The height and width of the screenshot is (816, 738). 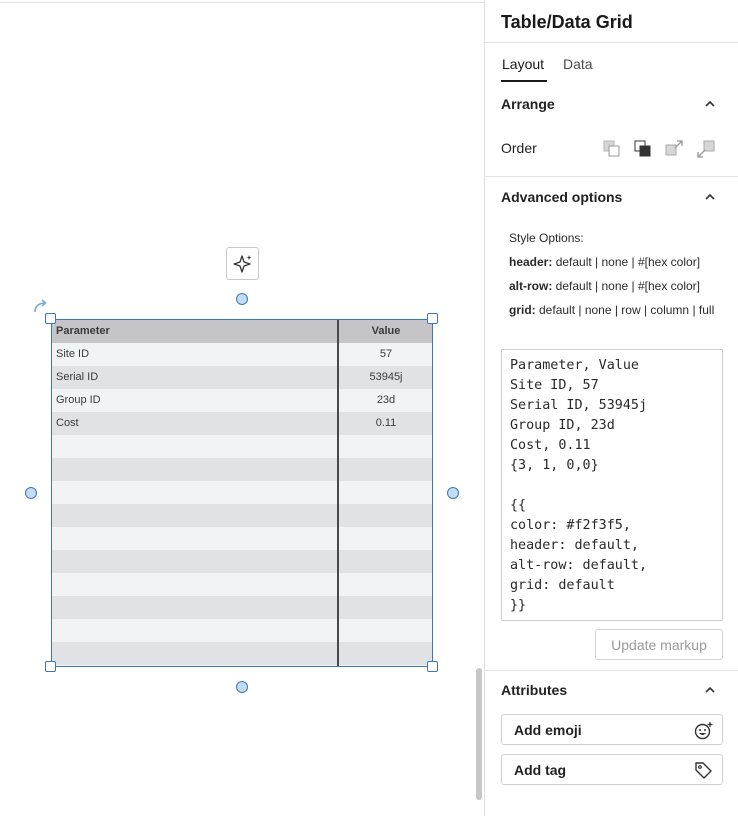 I want to click on table-cell: 57, so click(x=386, y=354).